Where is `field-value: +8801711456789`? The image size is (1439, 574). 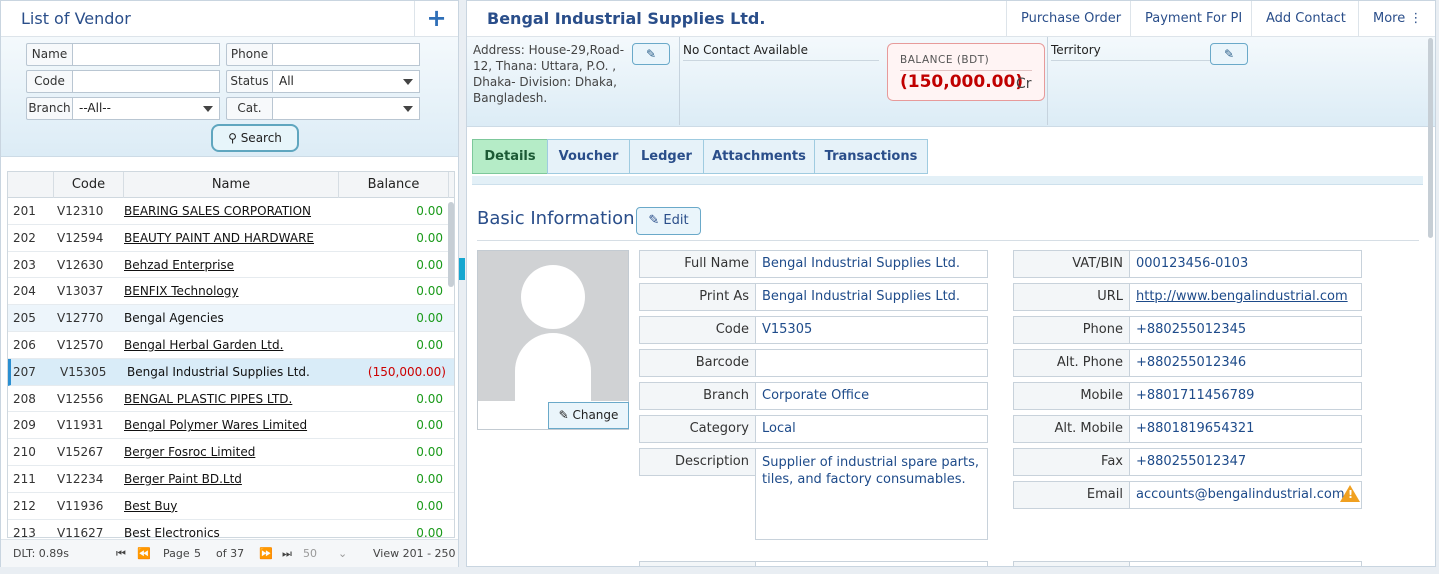
field-value: +8801711456789 is located at coordinates (1245, 396).